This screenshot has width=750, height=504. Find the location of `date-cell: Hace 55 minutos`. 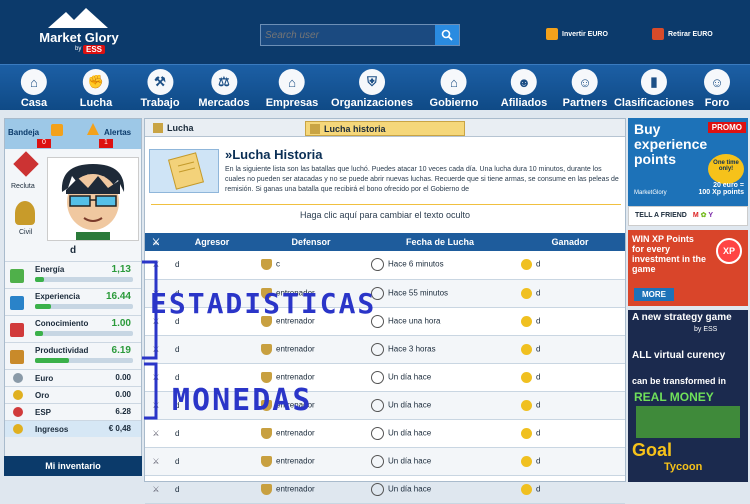

date-cell: Hace 55 minutos is located at coordinates (440, 293).